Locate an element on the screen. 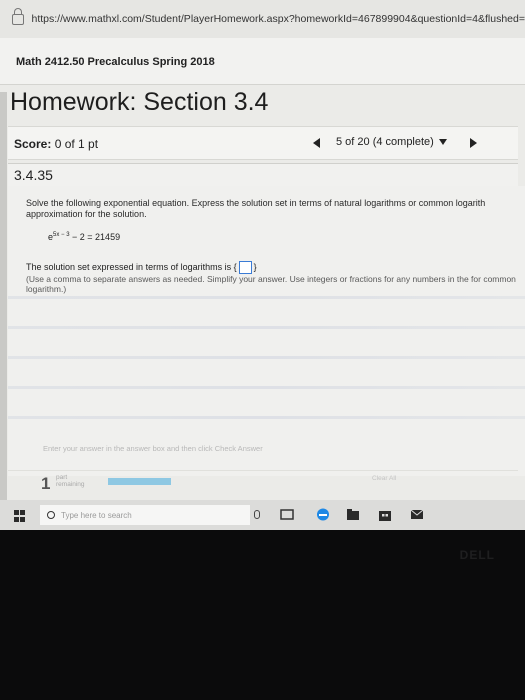  score-text: Score: 0 of 1 pt is located at coordinates (56, 144).